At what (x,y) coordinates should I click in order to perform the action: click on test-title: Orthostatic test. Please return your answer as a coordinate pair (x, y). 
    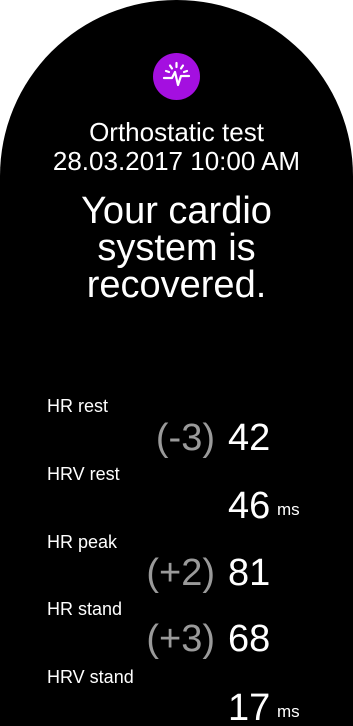
    Looking at the image, I should click on (176, 132).